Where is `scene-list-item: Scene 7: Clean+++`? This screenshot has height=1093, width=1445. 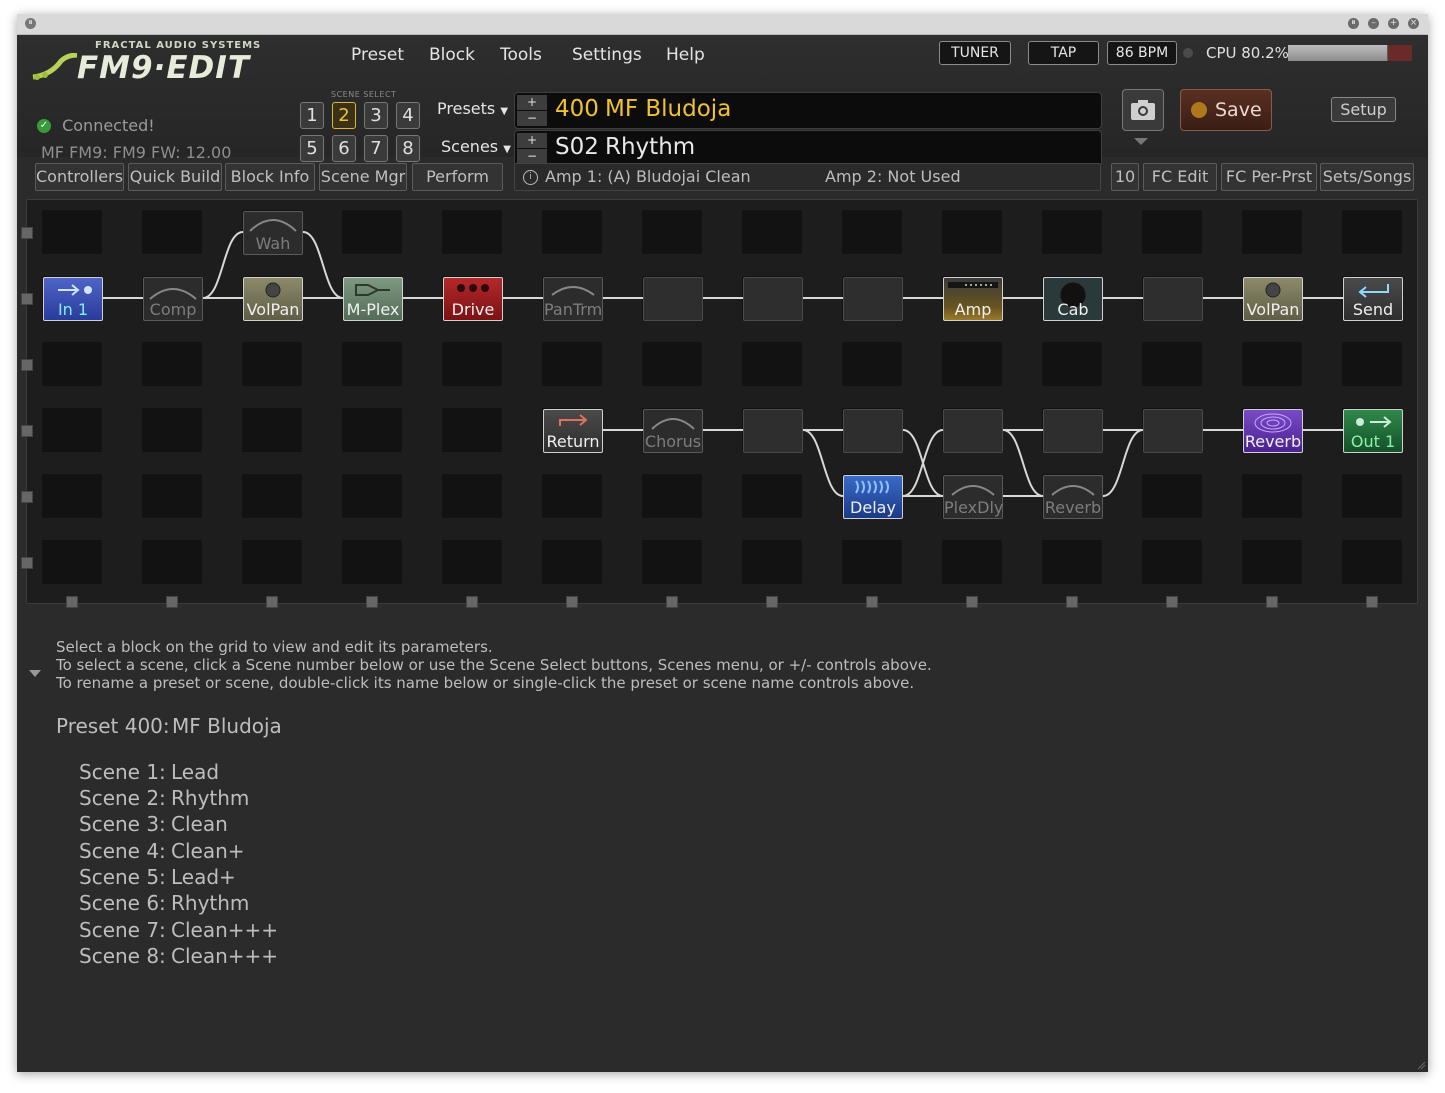 scene-list-item: Scene 7: Clean+++ is located at coordinates (178, 930).